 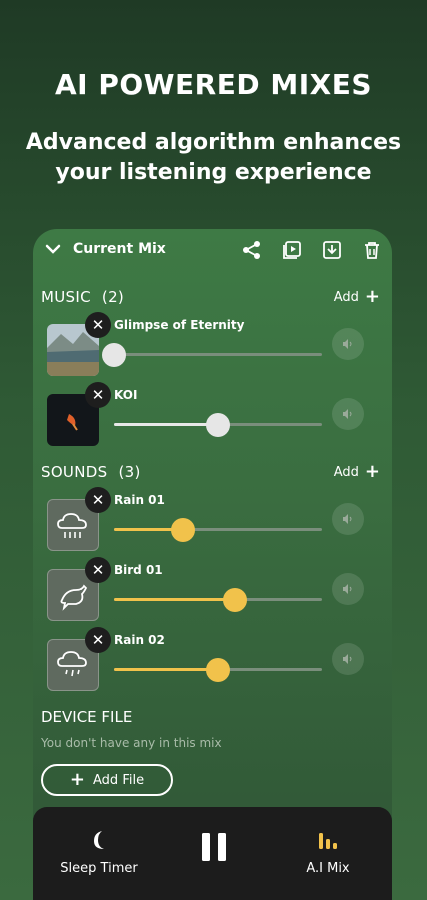 What do you see at coordinates (119, 780) in the screenshot?
I see `add-file-label: Add File` at bounding box center [119, 780].